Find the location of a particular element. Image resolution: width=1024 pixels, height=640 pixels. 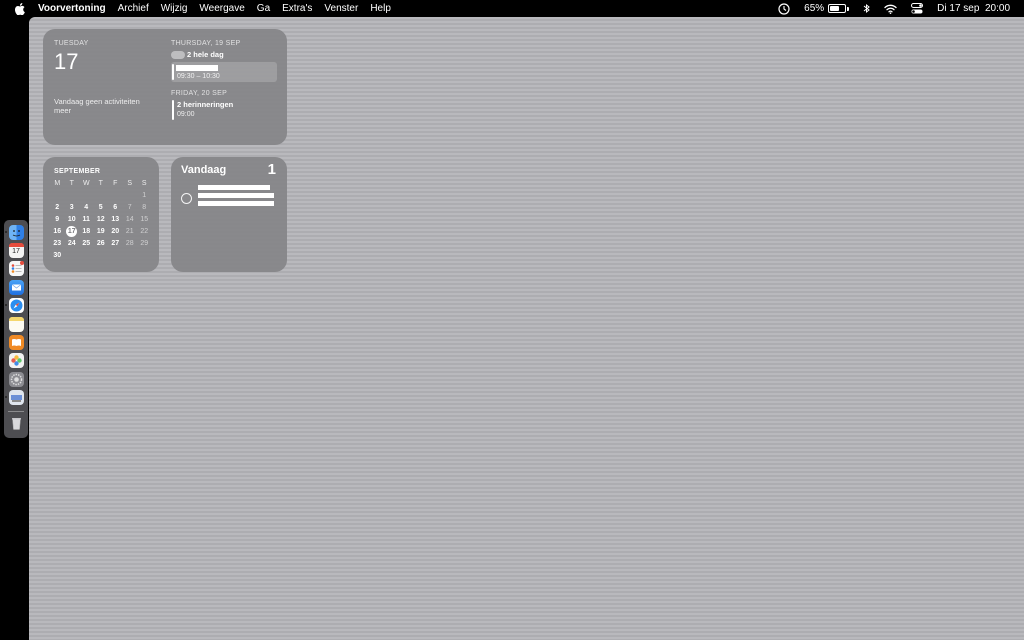

section-date-friday: FRIDAY, 20 SEP is located at coordinates (199, 93).